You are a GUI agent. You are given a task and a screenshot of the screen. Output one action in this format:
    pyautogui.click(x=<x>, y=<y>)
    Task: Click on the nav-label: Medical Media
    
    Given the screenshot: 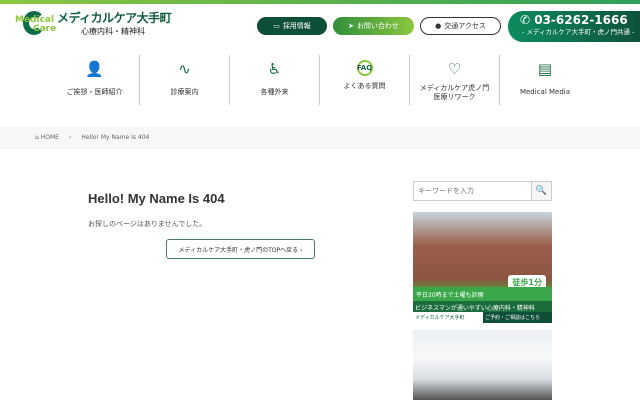 What is the action you would take?
    pyautogui.click(x=545, y=92)
    